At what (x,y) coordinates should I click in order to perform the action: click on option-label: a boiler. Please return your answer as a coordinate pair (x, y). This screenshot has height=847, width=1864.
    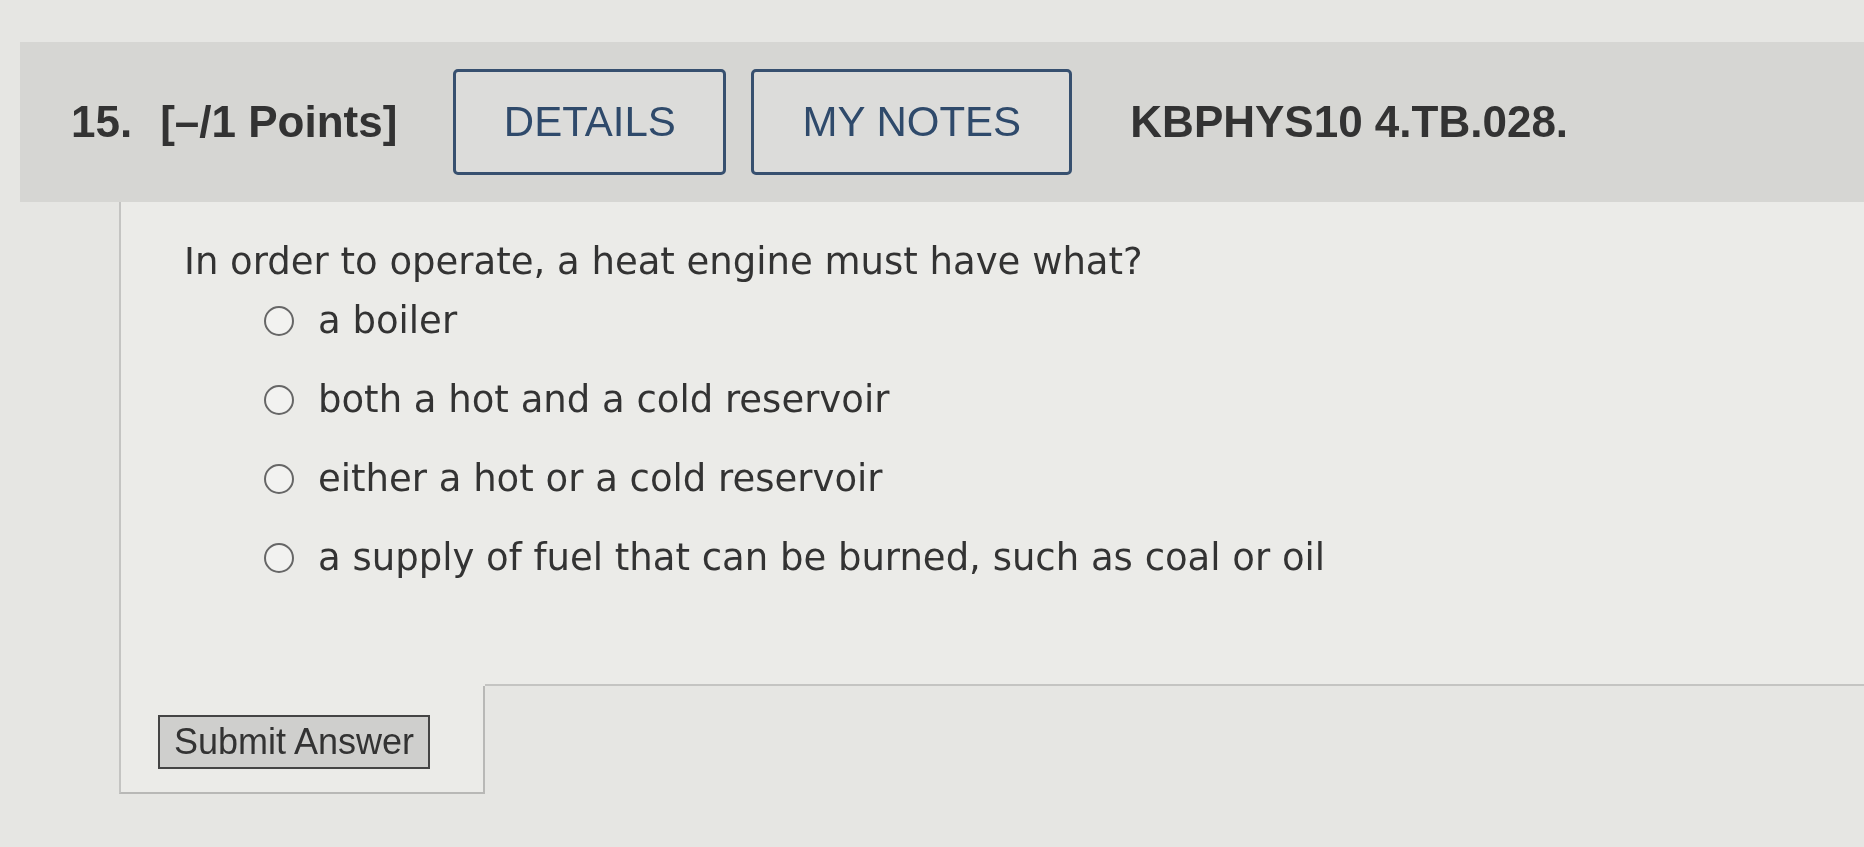
    Looking at the image, I should click on (388, 320).